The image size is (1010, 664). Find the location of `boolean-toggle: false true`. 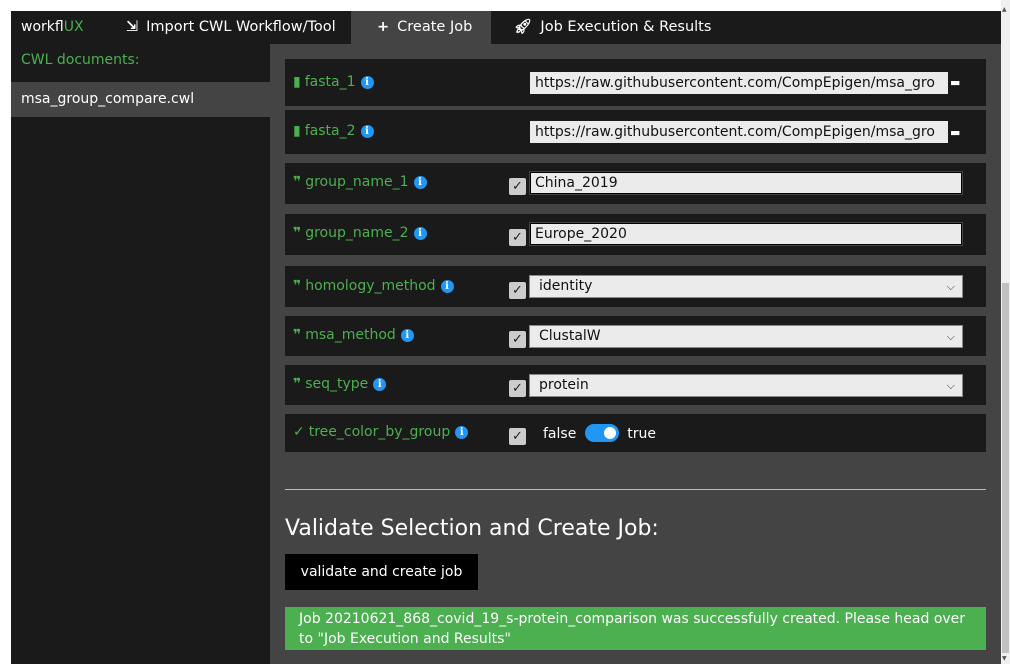

boolean-toggle: false true is located at coordinates (599, 433).